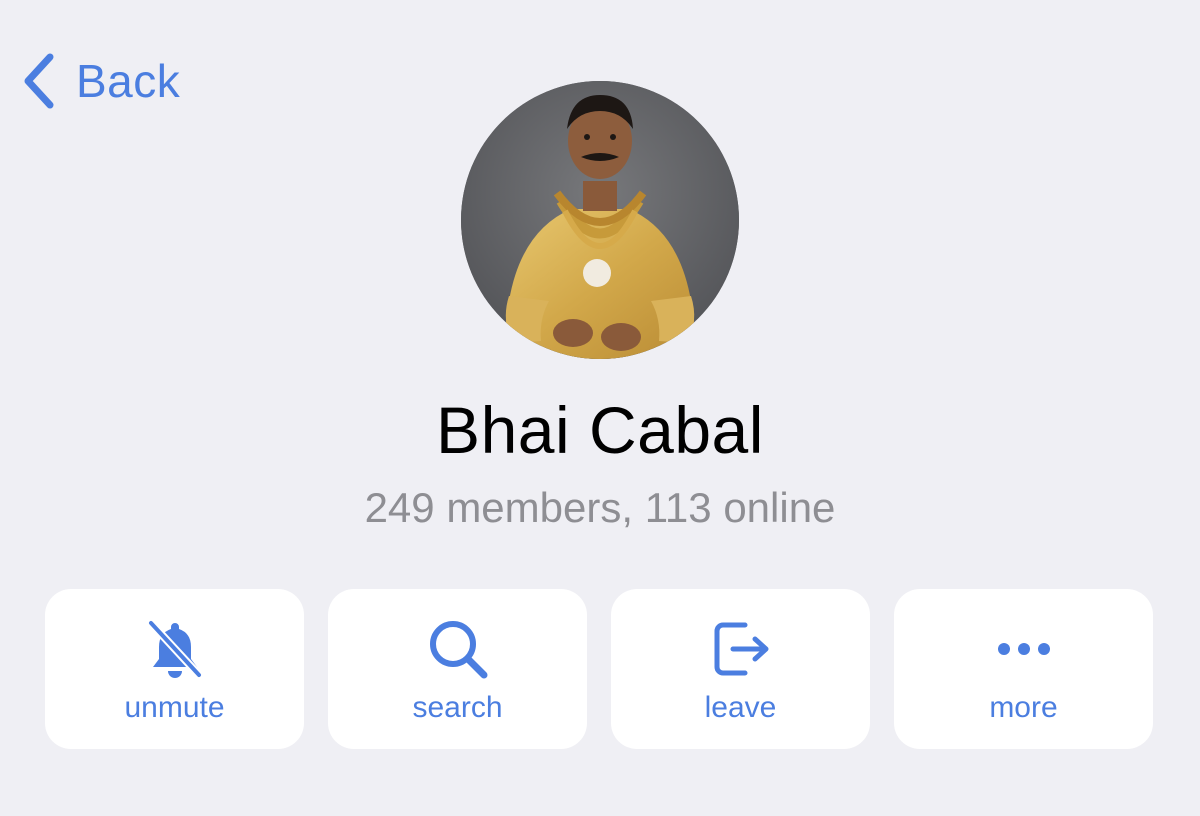 This screenshot has width=1200, height=816. What do you see at coordinates (458, 649) in the screenshot?
I see `magnifier-icon` at bounding box center [458, 649].